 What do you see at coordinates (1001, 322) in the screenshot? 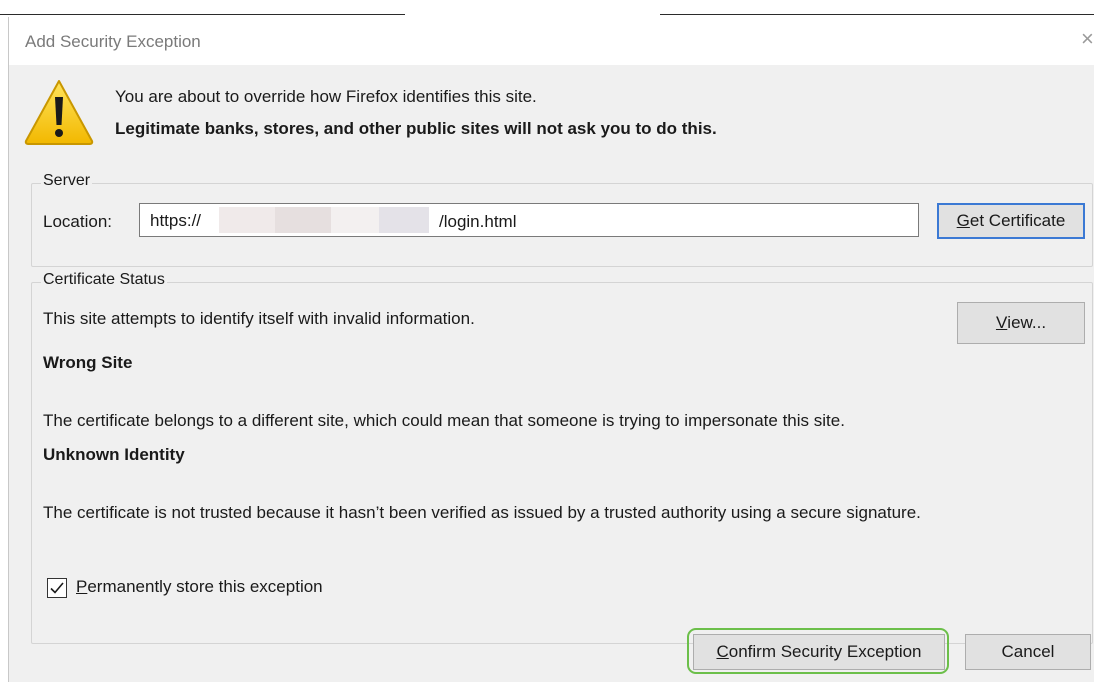
I see `view-mnemonic: V` at bounding box center [1001, 322].